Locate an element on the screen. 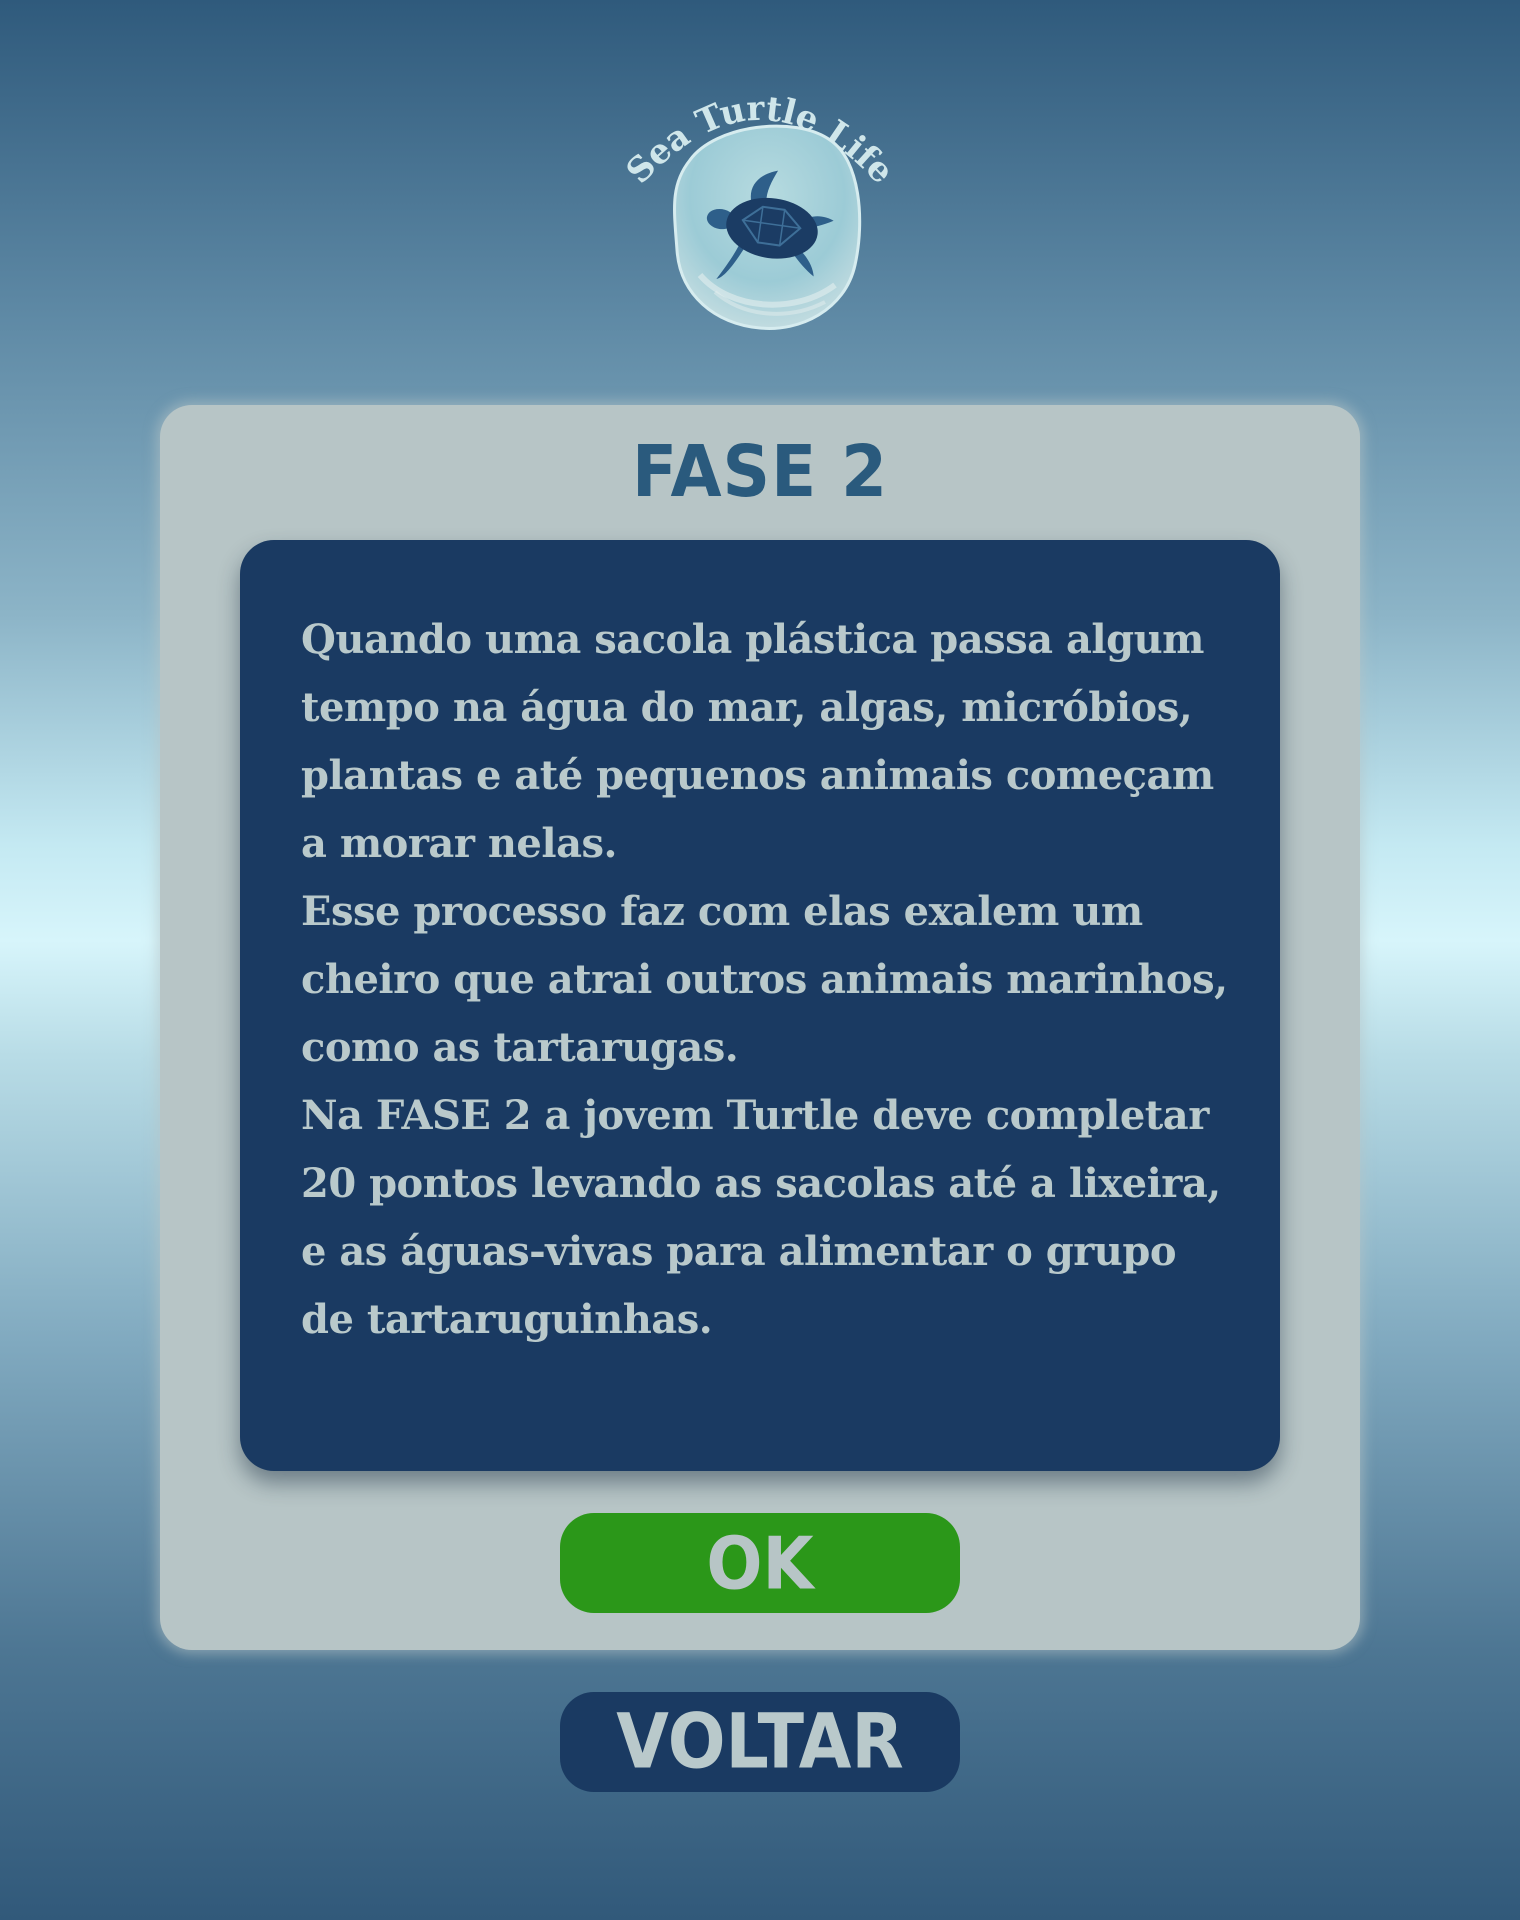  back-button-label: VOLTAR is located at coordinates (760, 1742).